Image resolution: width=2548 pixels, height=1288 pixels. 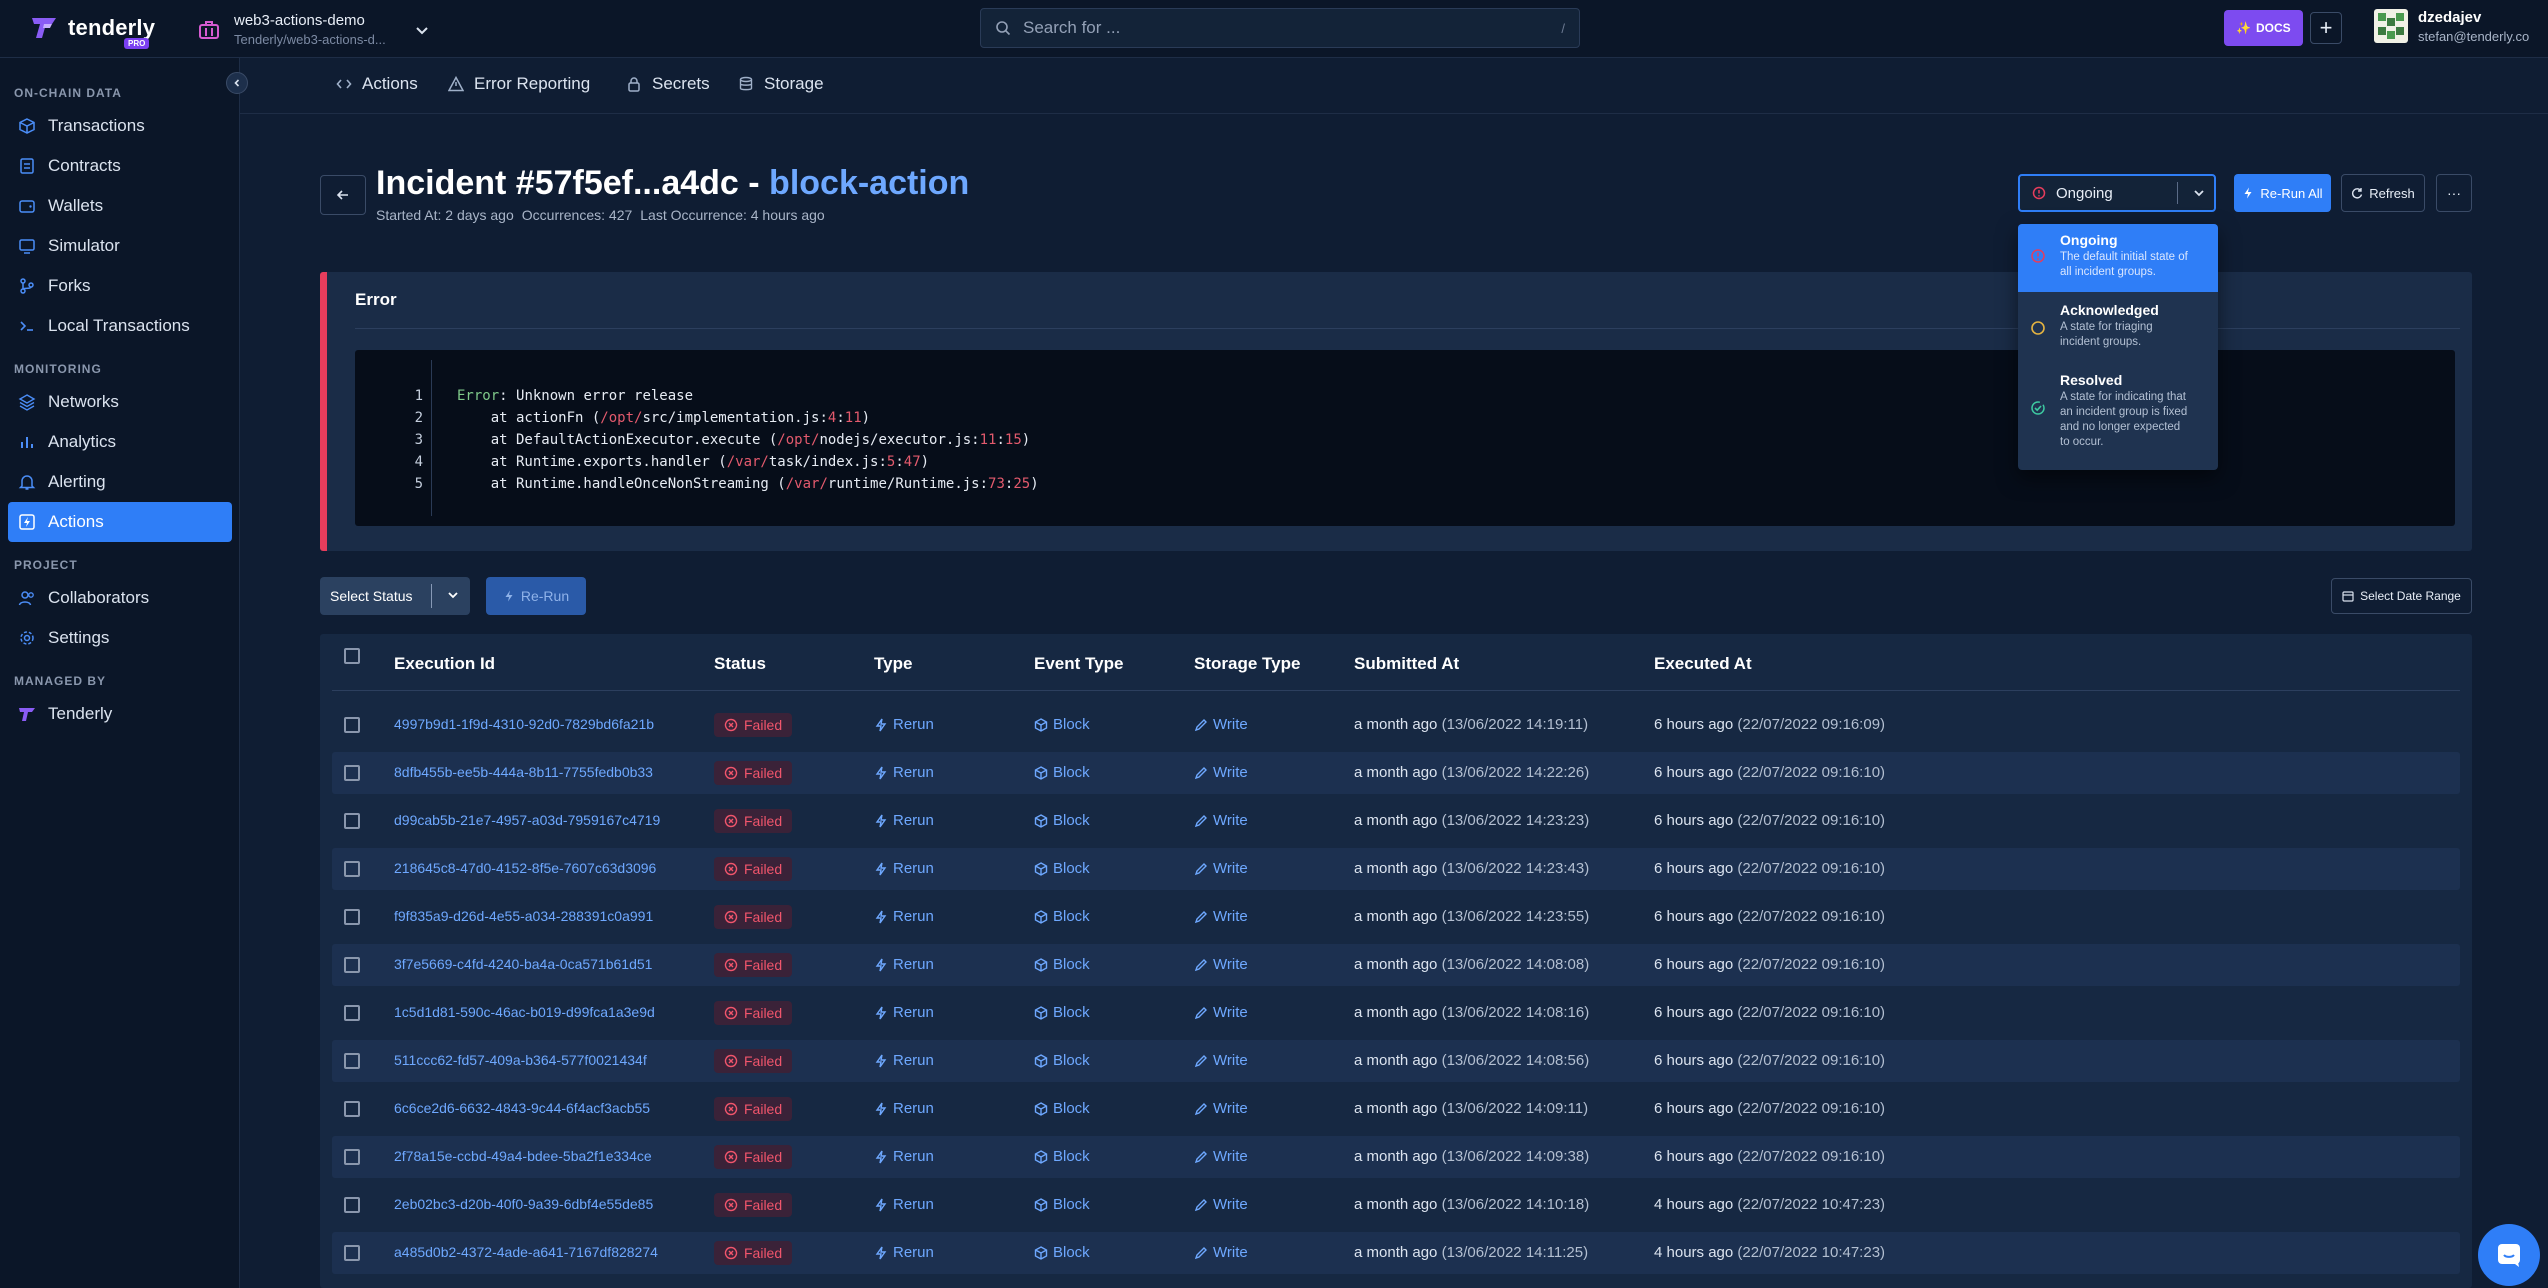 I want to click on tab-secrets: Secrets, so click(x=668, y=84).